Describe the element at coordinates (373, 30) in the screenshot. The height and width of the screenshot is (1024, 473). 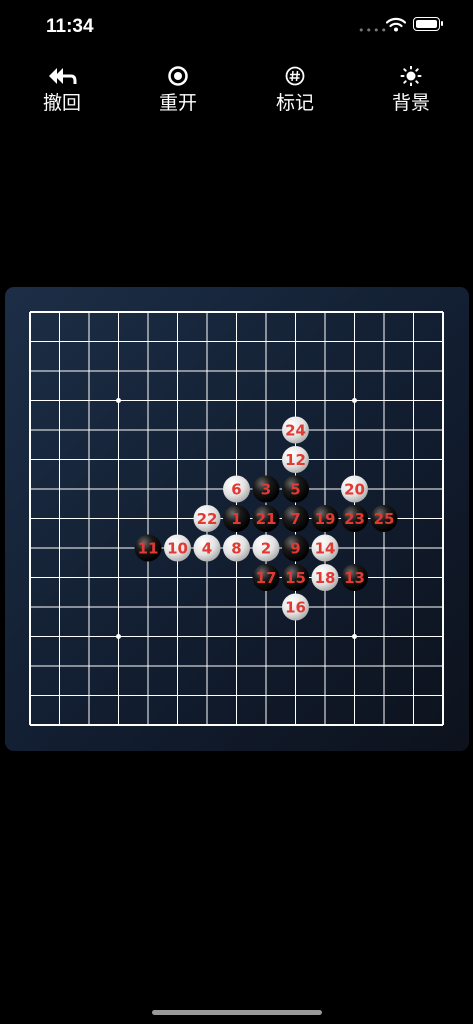
I see `signal-icon: ••••` at that location.